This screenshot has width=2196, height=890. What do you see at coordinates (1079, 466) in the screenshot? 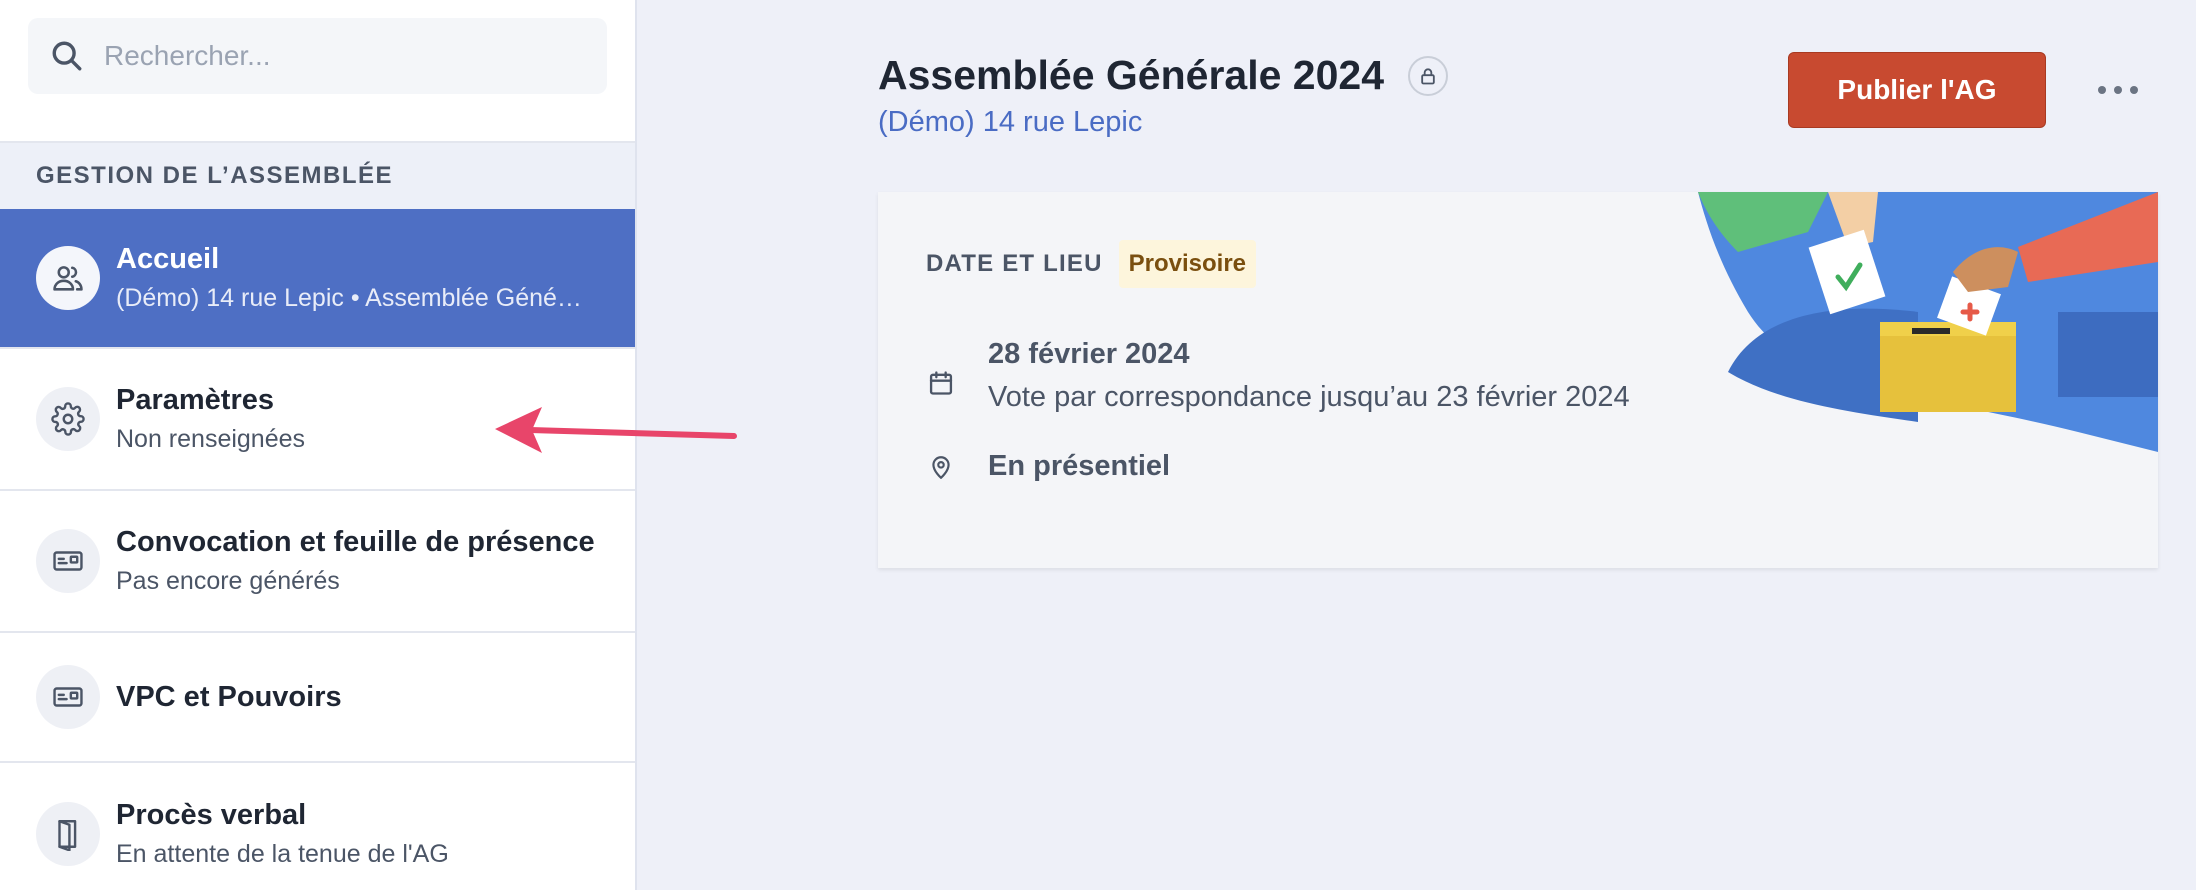
I see `meeting-location: En présentiel` at bounding box center [1079, 466].